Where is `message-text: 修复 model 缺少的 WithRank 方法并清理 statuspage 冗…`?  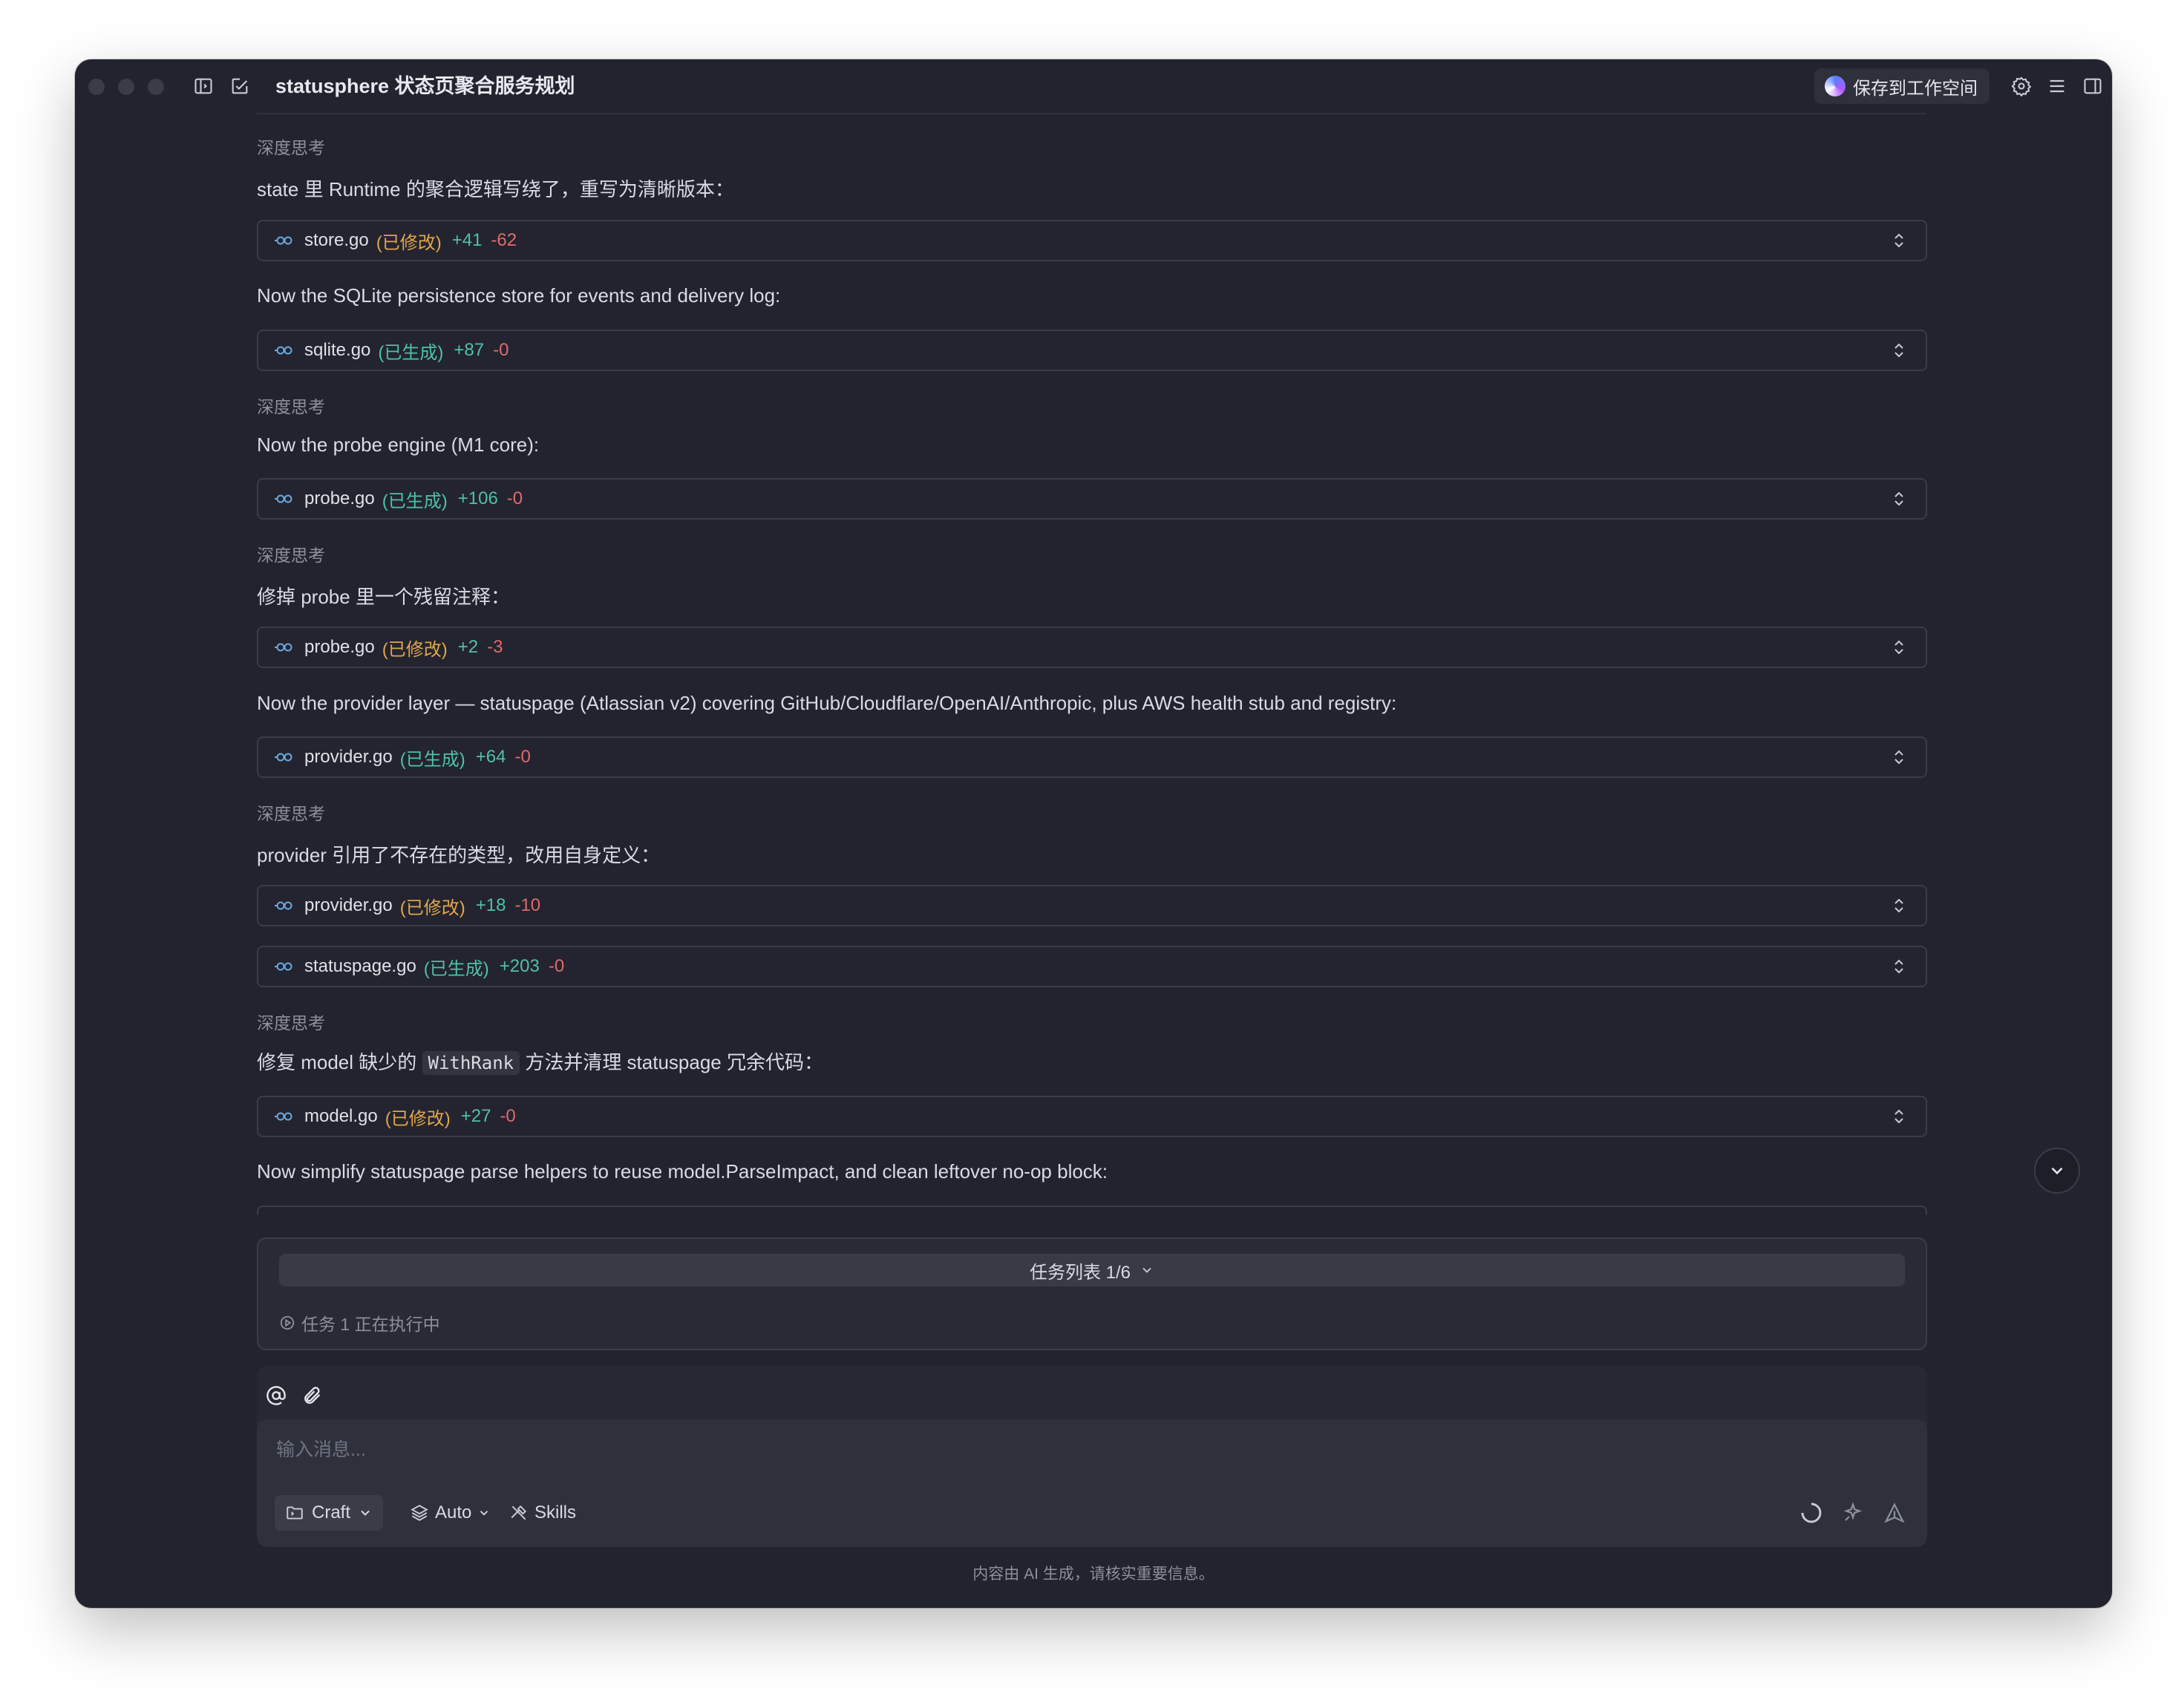 message-text: 修复 model 缺少的 WithRank 方法并清理 statuspage 冗… is located at coordinates (540, 1061).